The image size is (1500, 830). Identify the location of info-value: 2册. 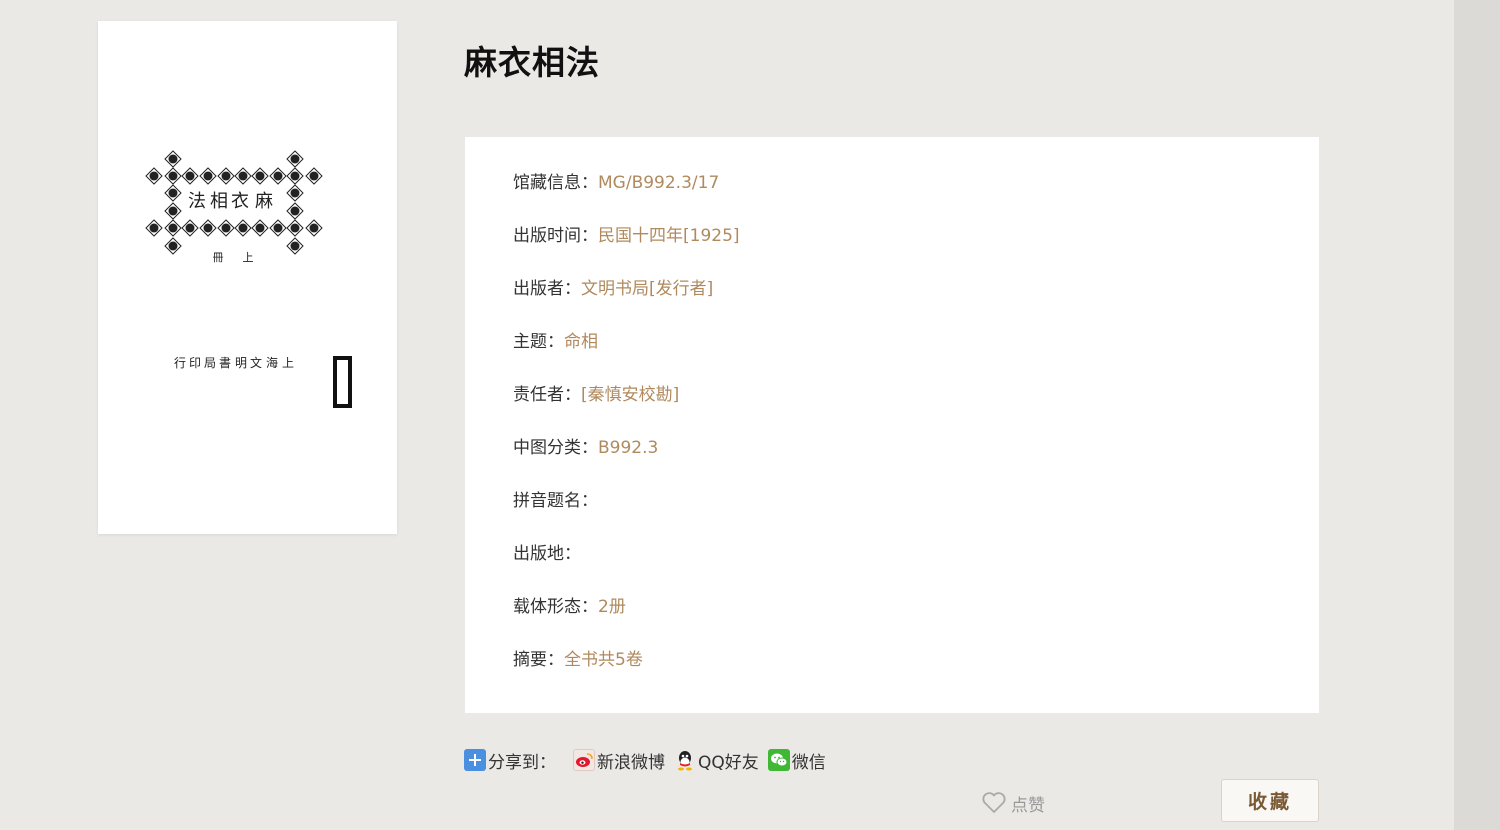
(612, 607).